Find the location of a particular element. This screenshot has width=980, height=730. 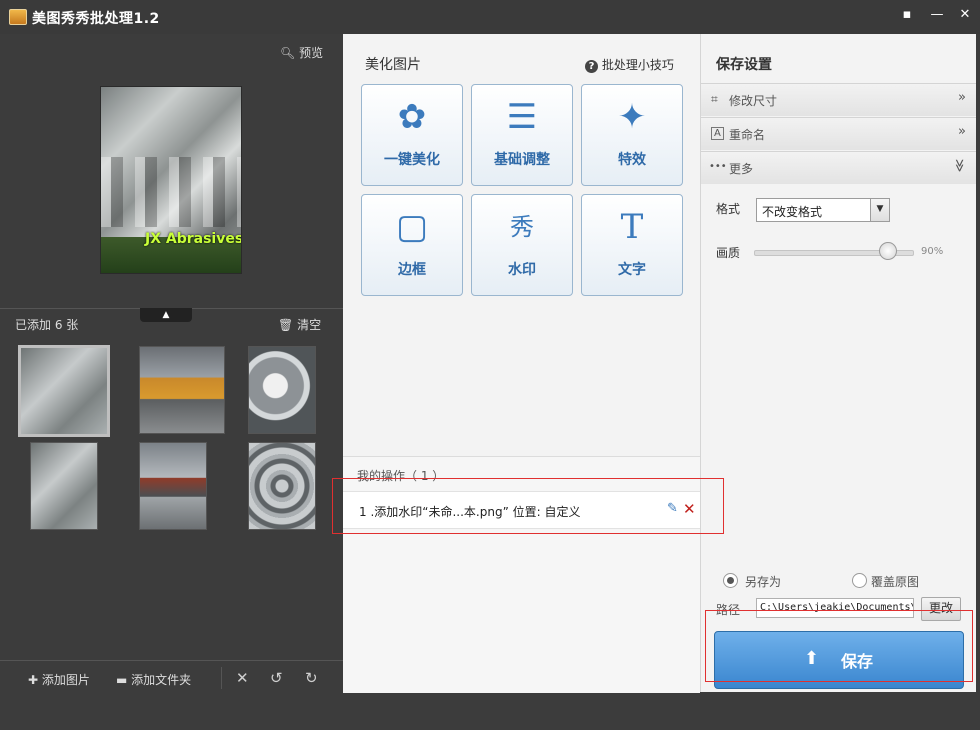

add-image-label: 添加图片 is located at coordinates (65, 680).